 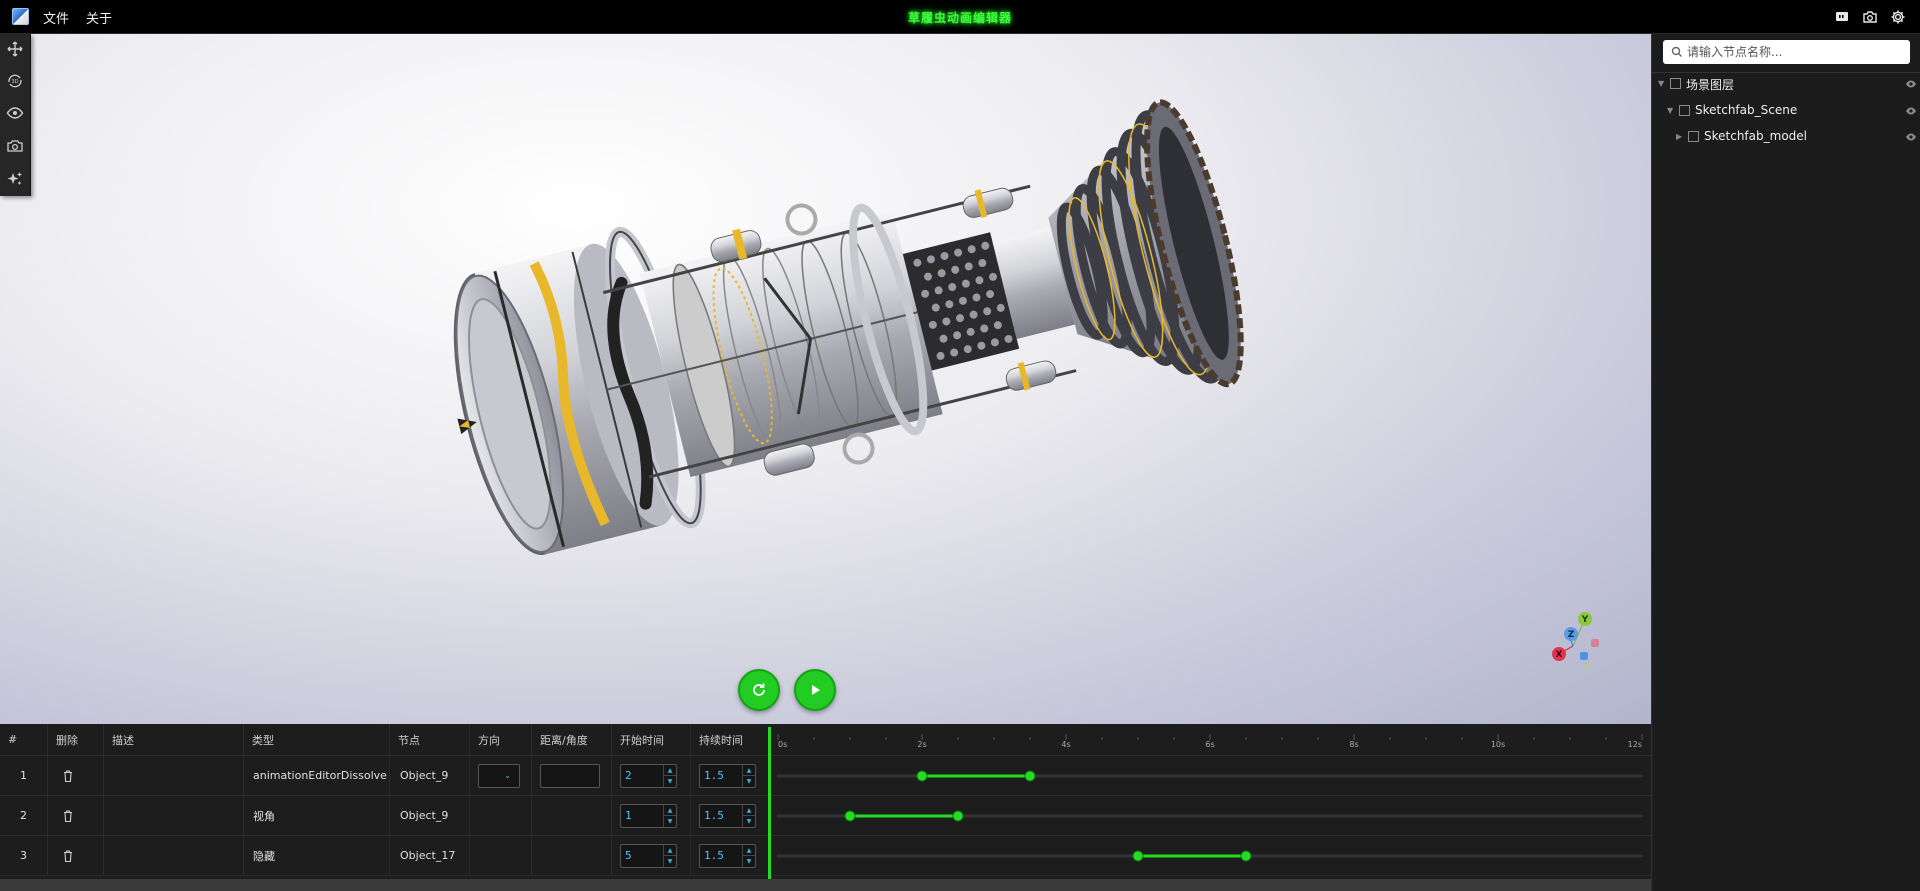 I want to click on left-toolbar: 3D, so click(x=15, y=115).